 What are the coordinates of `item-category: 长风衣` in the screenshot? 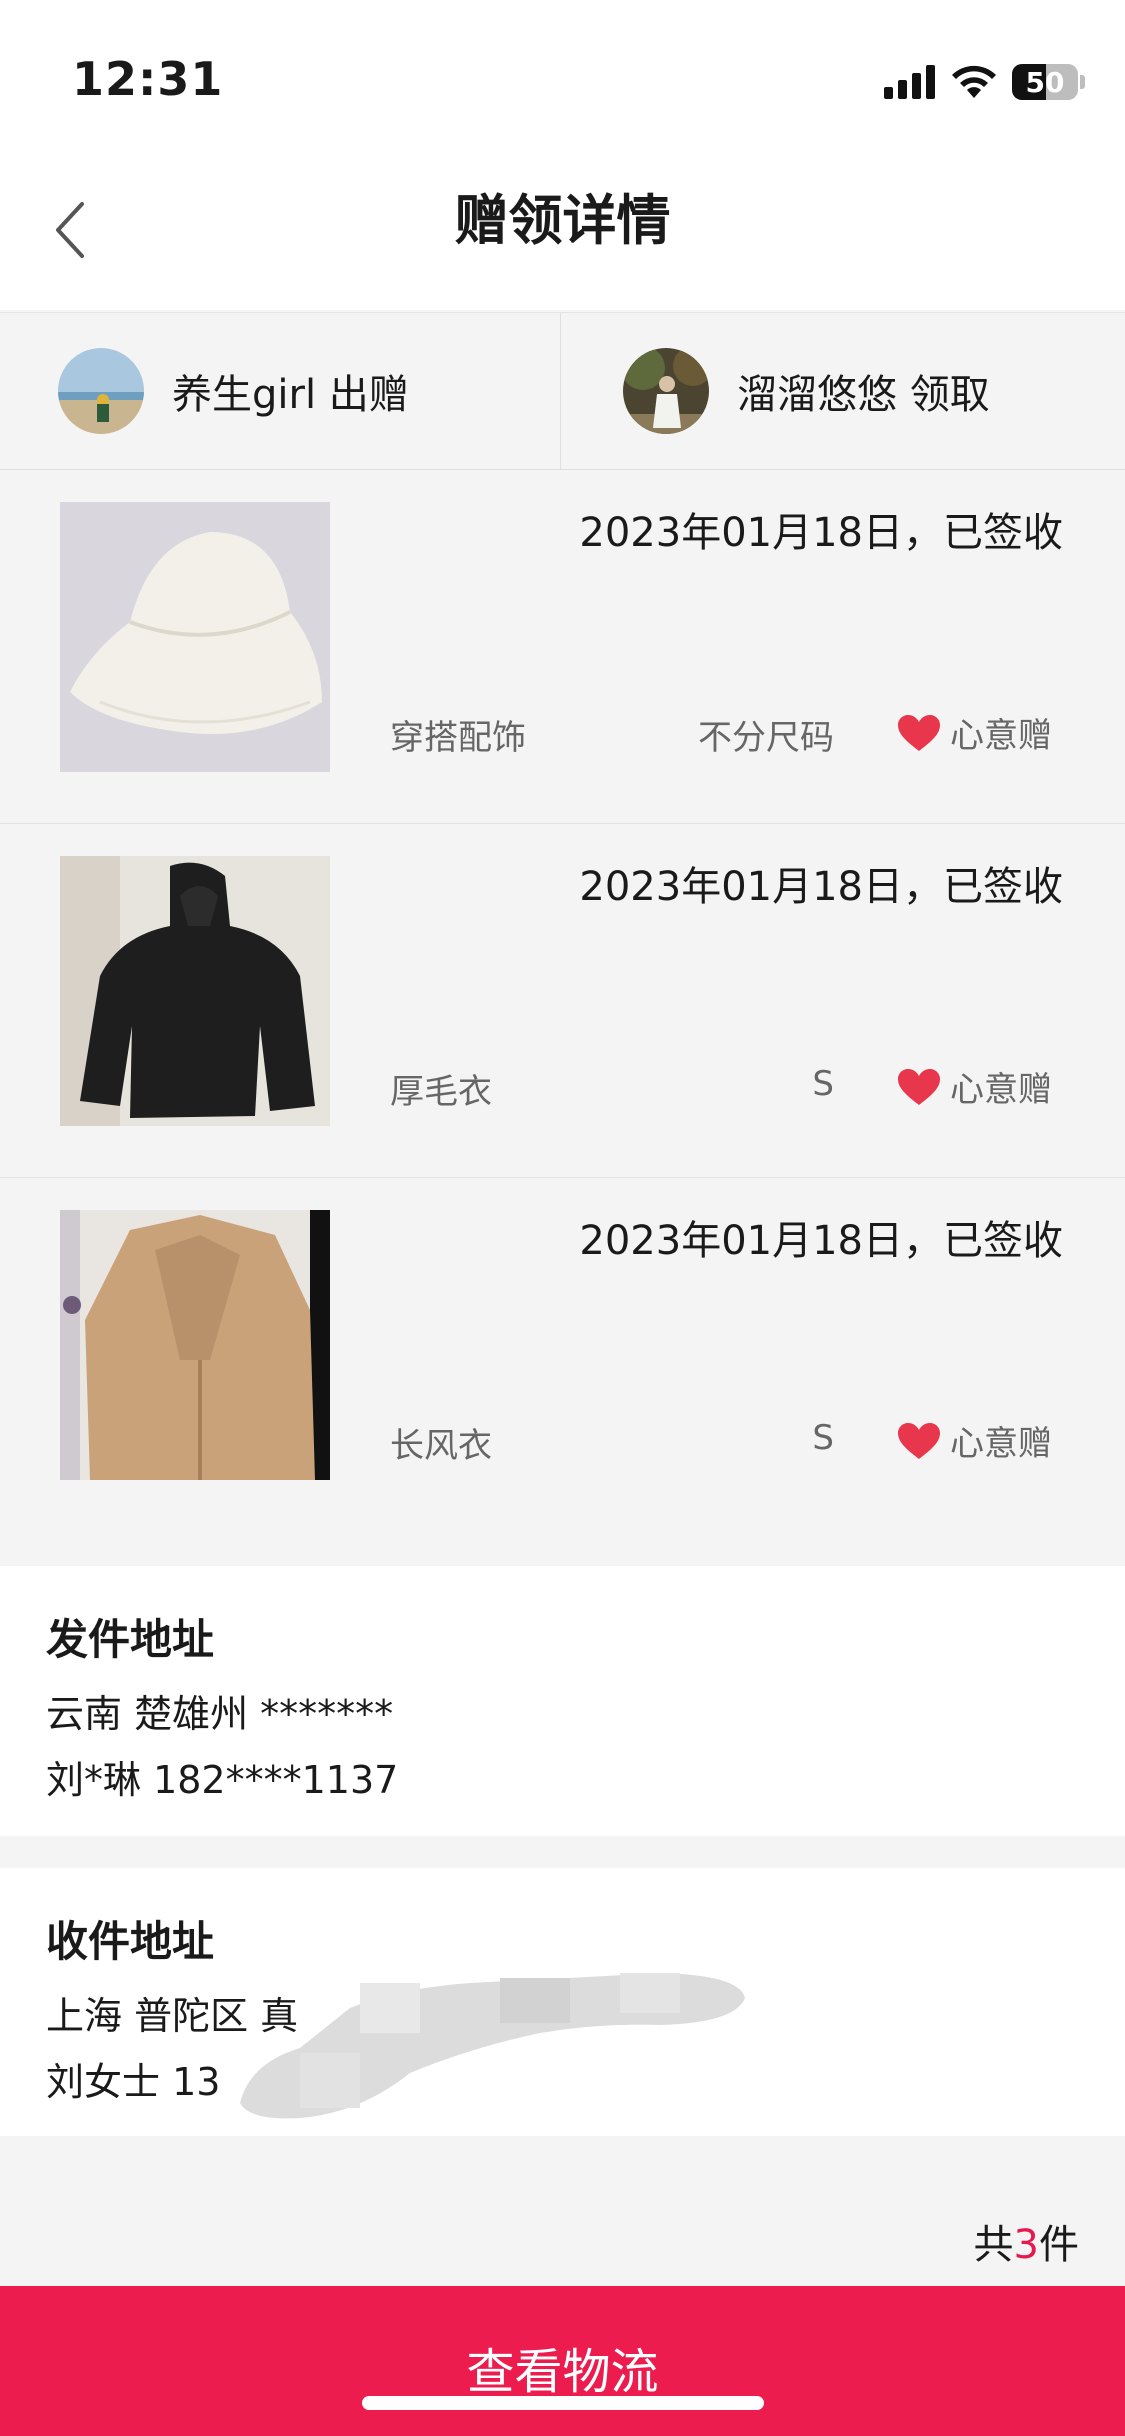 It's located at (441, 1446).